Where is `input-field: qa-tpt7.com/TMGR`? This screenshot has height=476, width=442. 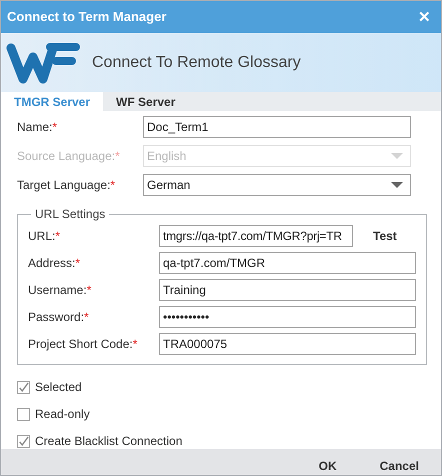
input-field: qa-tpt7.com/TMGR is located at coordinates (287, 263).